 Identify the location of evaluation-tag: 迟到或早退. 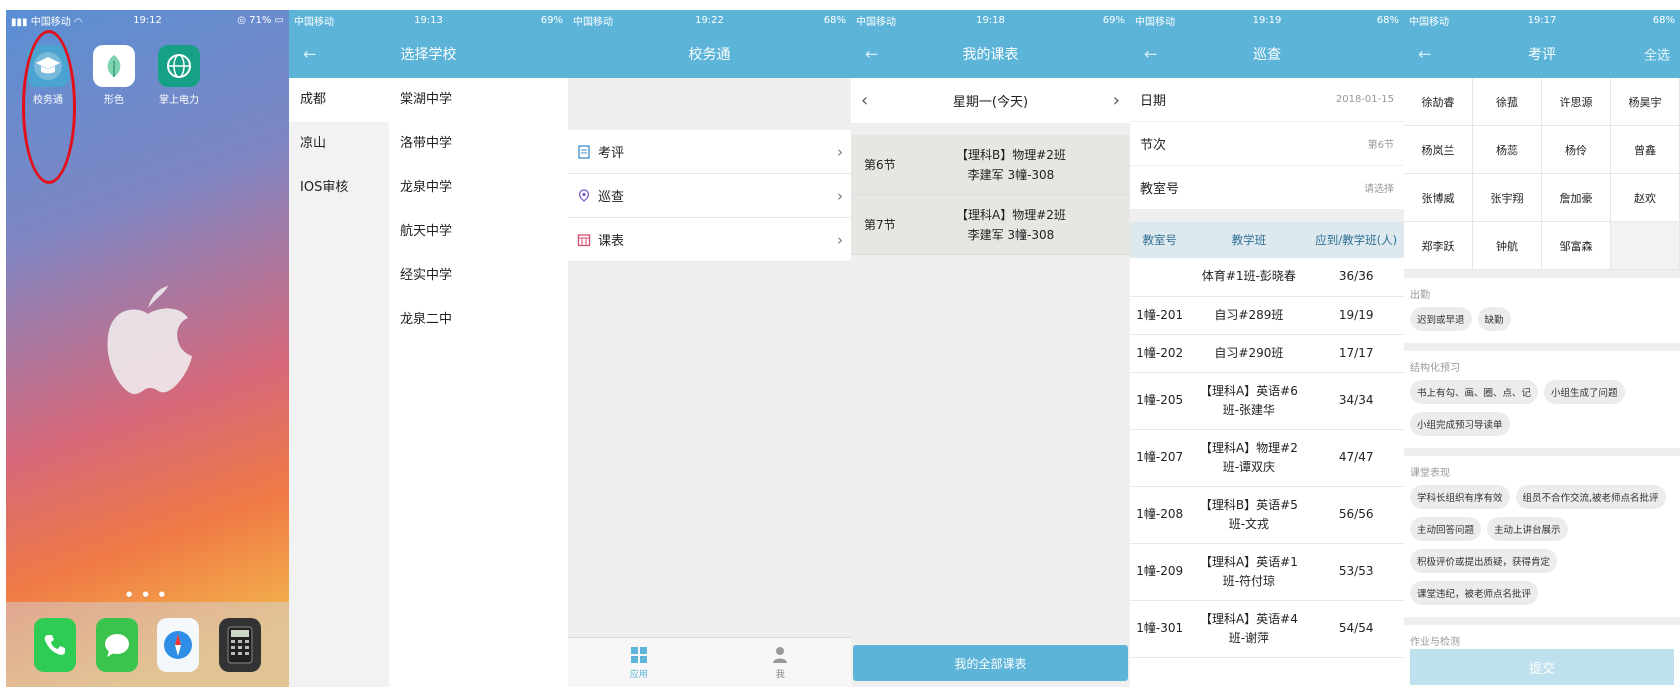
(1441, 319).